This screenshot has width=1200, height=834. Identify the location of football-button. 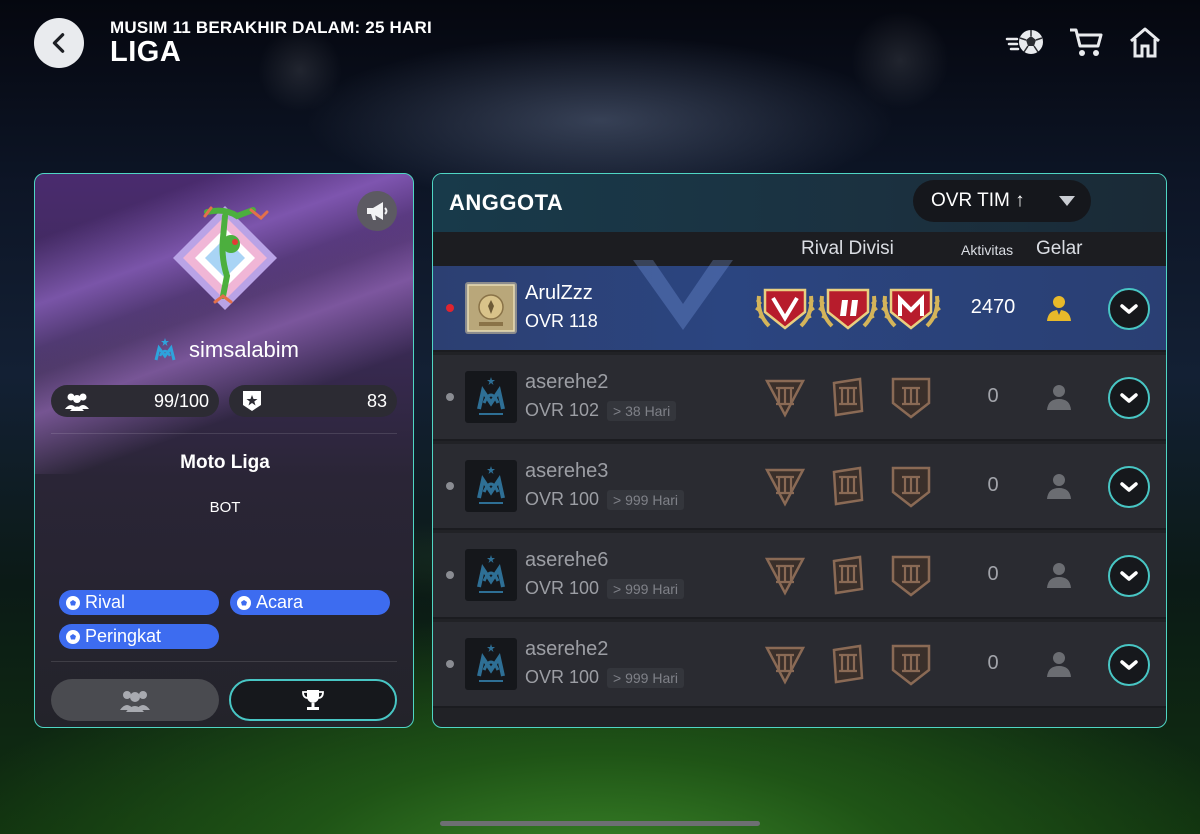
(1025, 42).